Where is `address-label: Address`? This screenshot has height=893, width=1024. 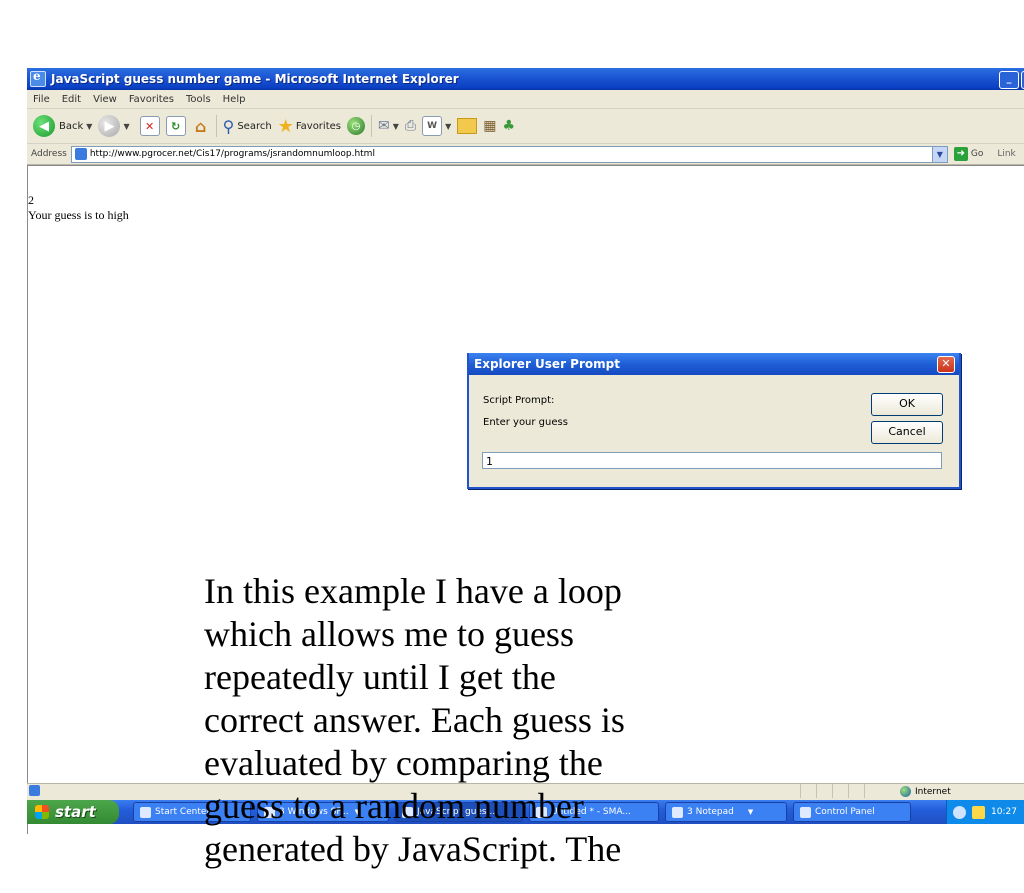
address-label: Address is located at coordinates (49, 154).